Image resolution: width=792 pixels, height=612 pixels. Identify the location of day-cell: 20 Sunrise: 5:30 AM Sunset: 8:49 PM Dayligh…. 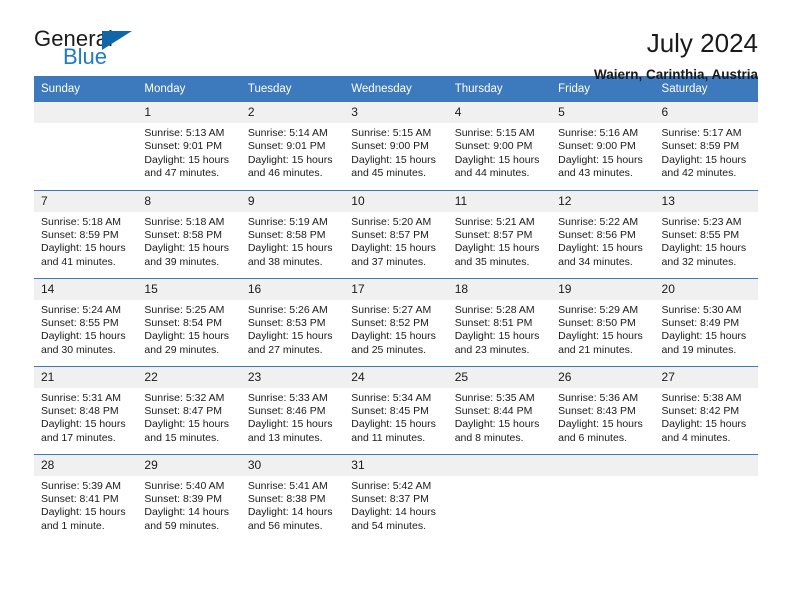
(706, 321).